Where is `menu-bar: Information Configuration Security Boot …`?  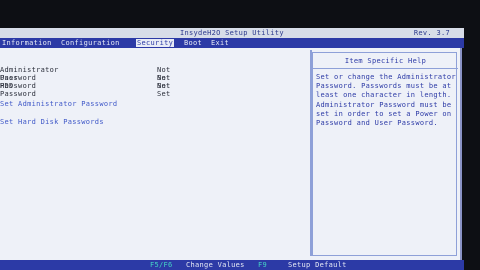
menu-bar: Information Configuration Security Boot … is located at coordinates (232, 43).